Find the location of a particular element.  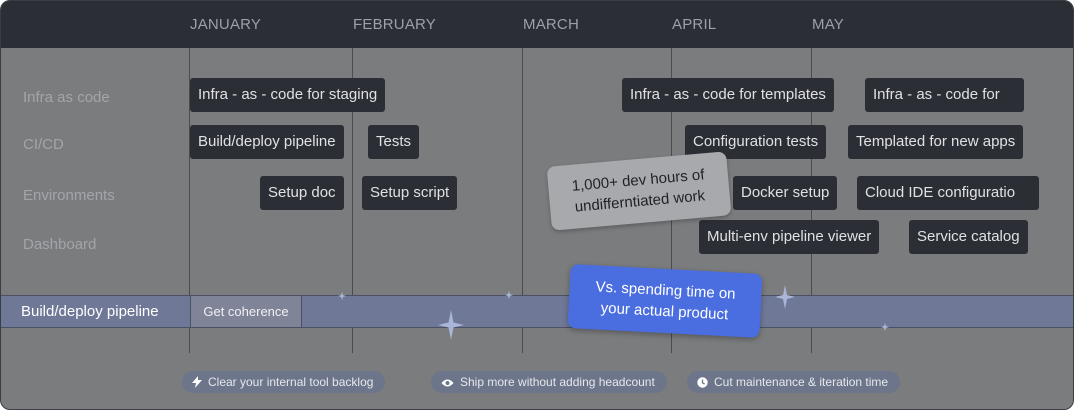

month-april: APRIL is located at coordinates (694, 24).